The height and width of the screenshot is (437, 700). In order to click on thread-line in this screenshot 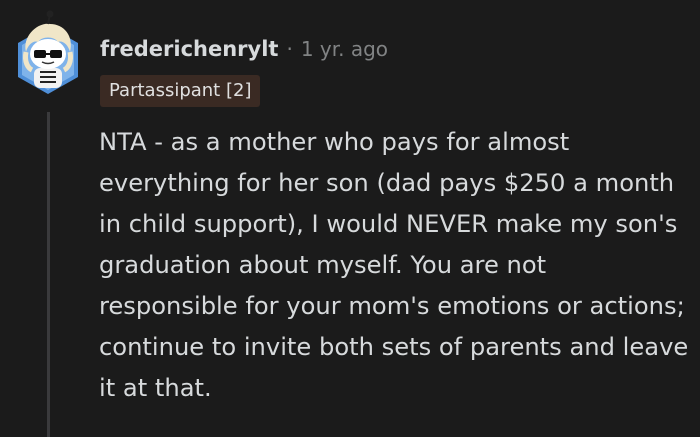, I will do `click(48, 274)`.